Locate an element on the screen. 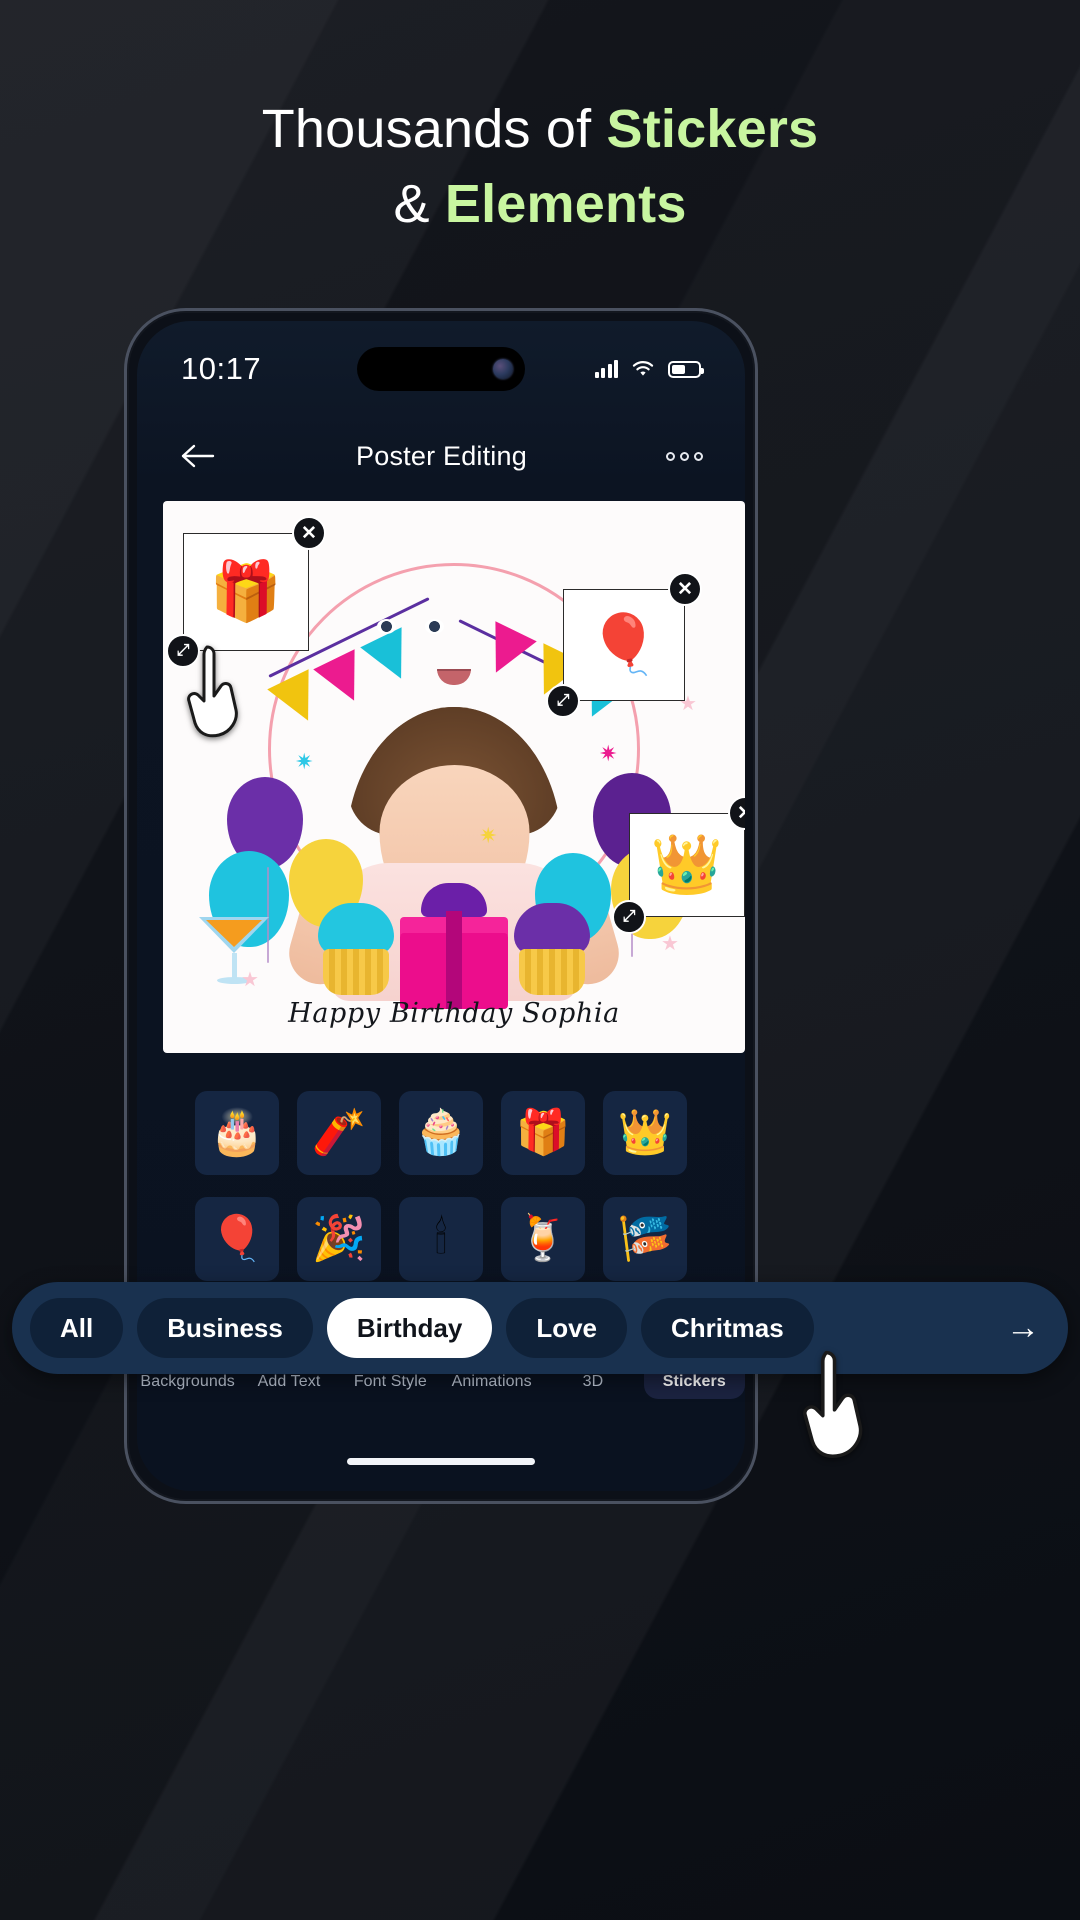  nav-label: Backgrounds is located at coordinates (187, 1381).